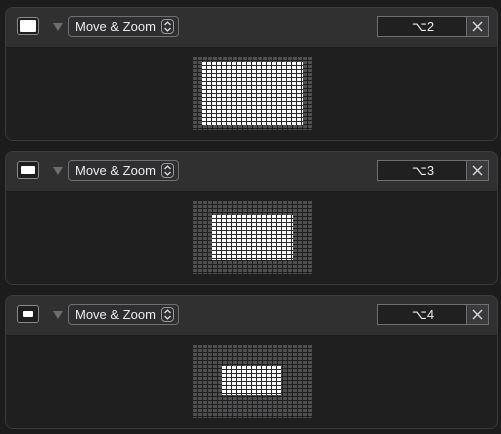 The height and width of the screenshot is (434, 501). What do you see at coordinates (251, 28) in the screenshot?
I see `panel-header: Move & Zoom ⌥2` at bounding box center [251, 28].